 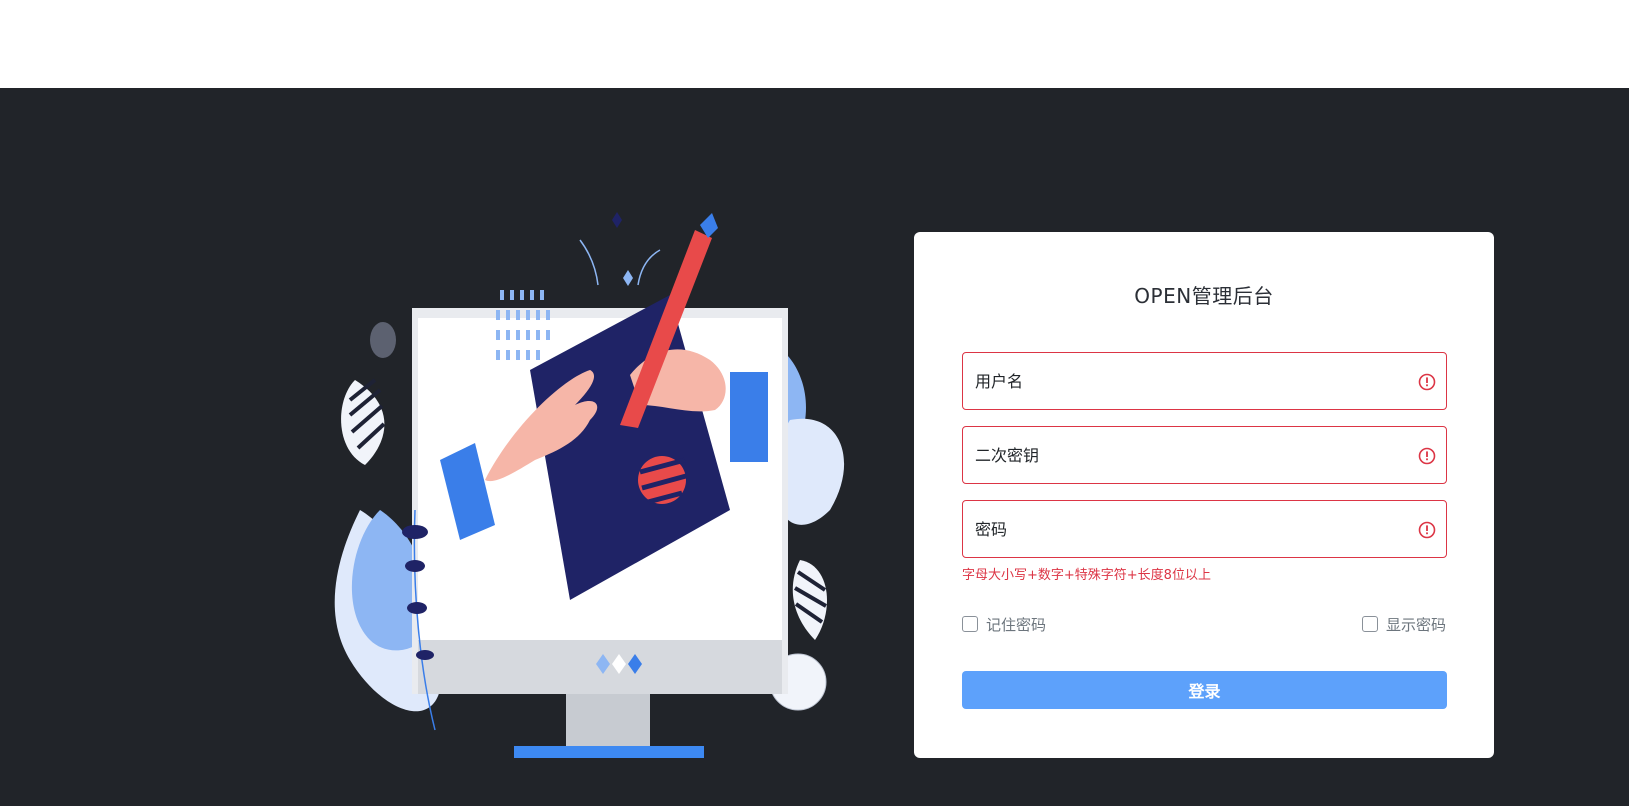 I want to click on username-field, so click(x=1204, y=381).